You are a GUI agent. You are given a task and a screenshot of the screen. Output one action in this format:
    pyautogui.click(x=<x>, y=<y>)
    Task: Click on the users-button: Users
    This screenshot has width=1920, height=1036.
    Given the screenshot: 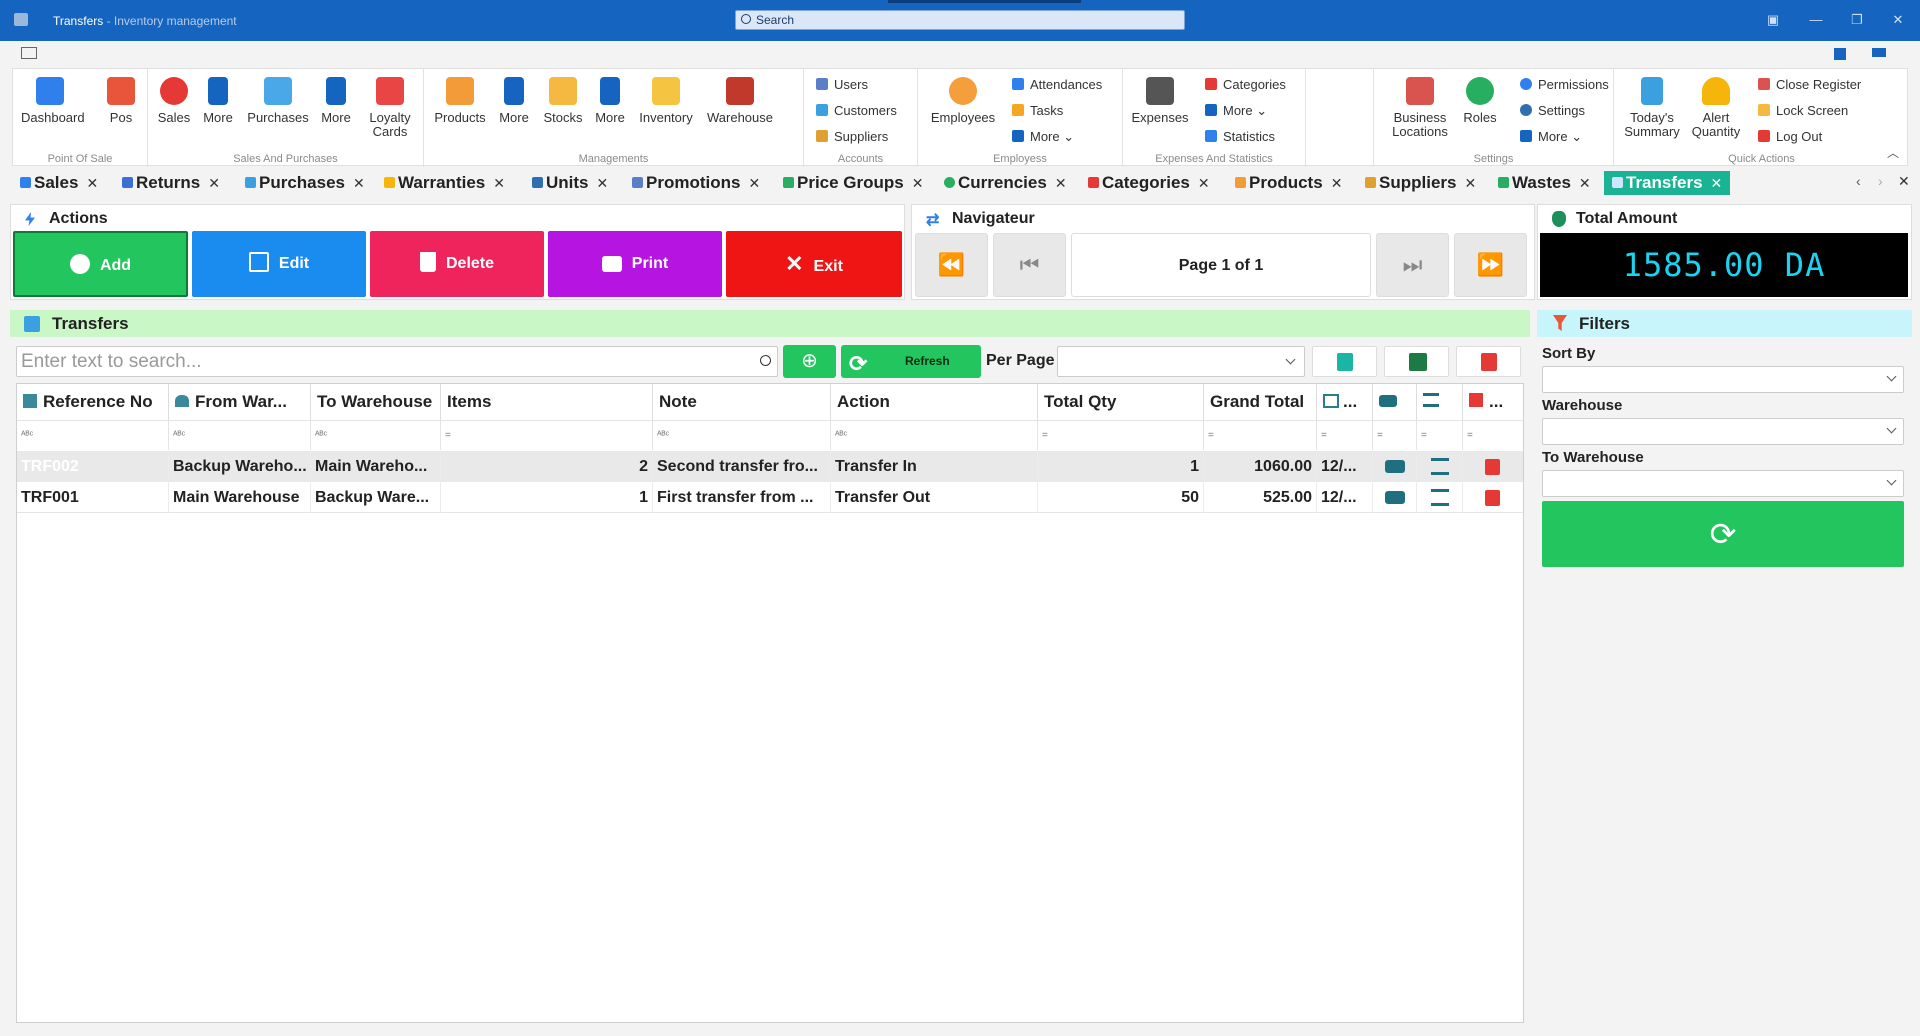 What is the action you would take?
    pyautogui.click(x=842, y=84)
    